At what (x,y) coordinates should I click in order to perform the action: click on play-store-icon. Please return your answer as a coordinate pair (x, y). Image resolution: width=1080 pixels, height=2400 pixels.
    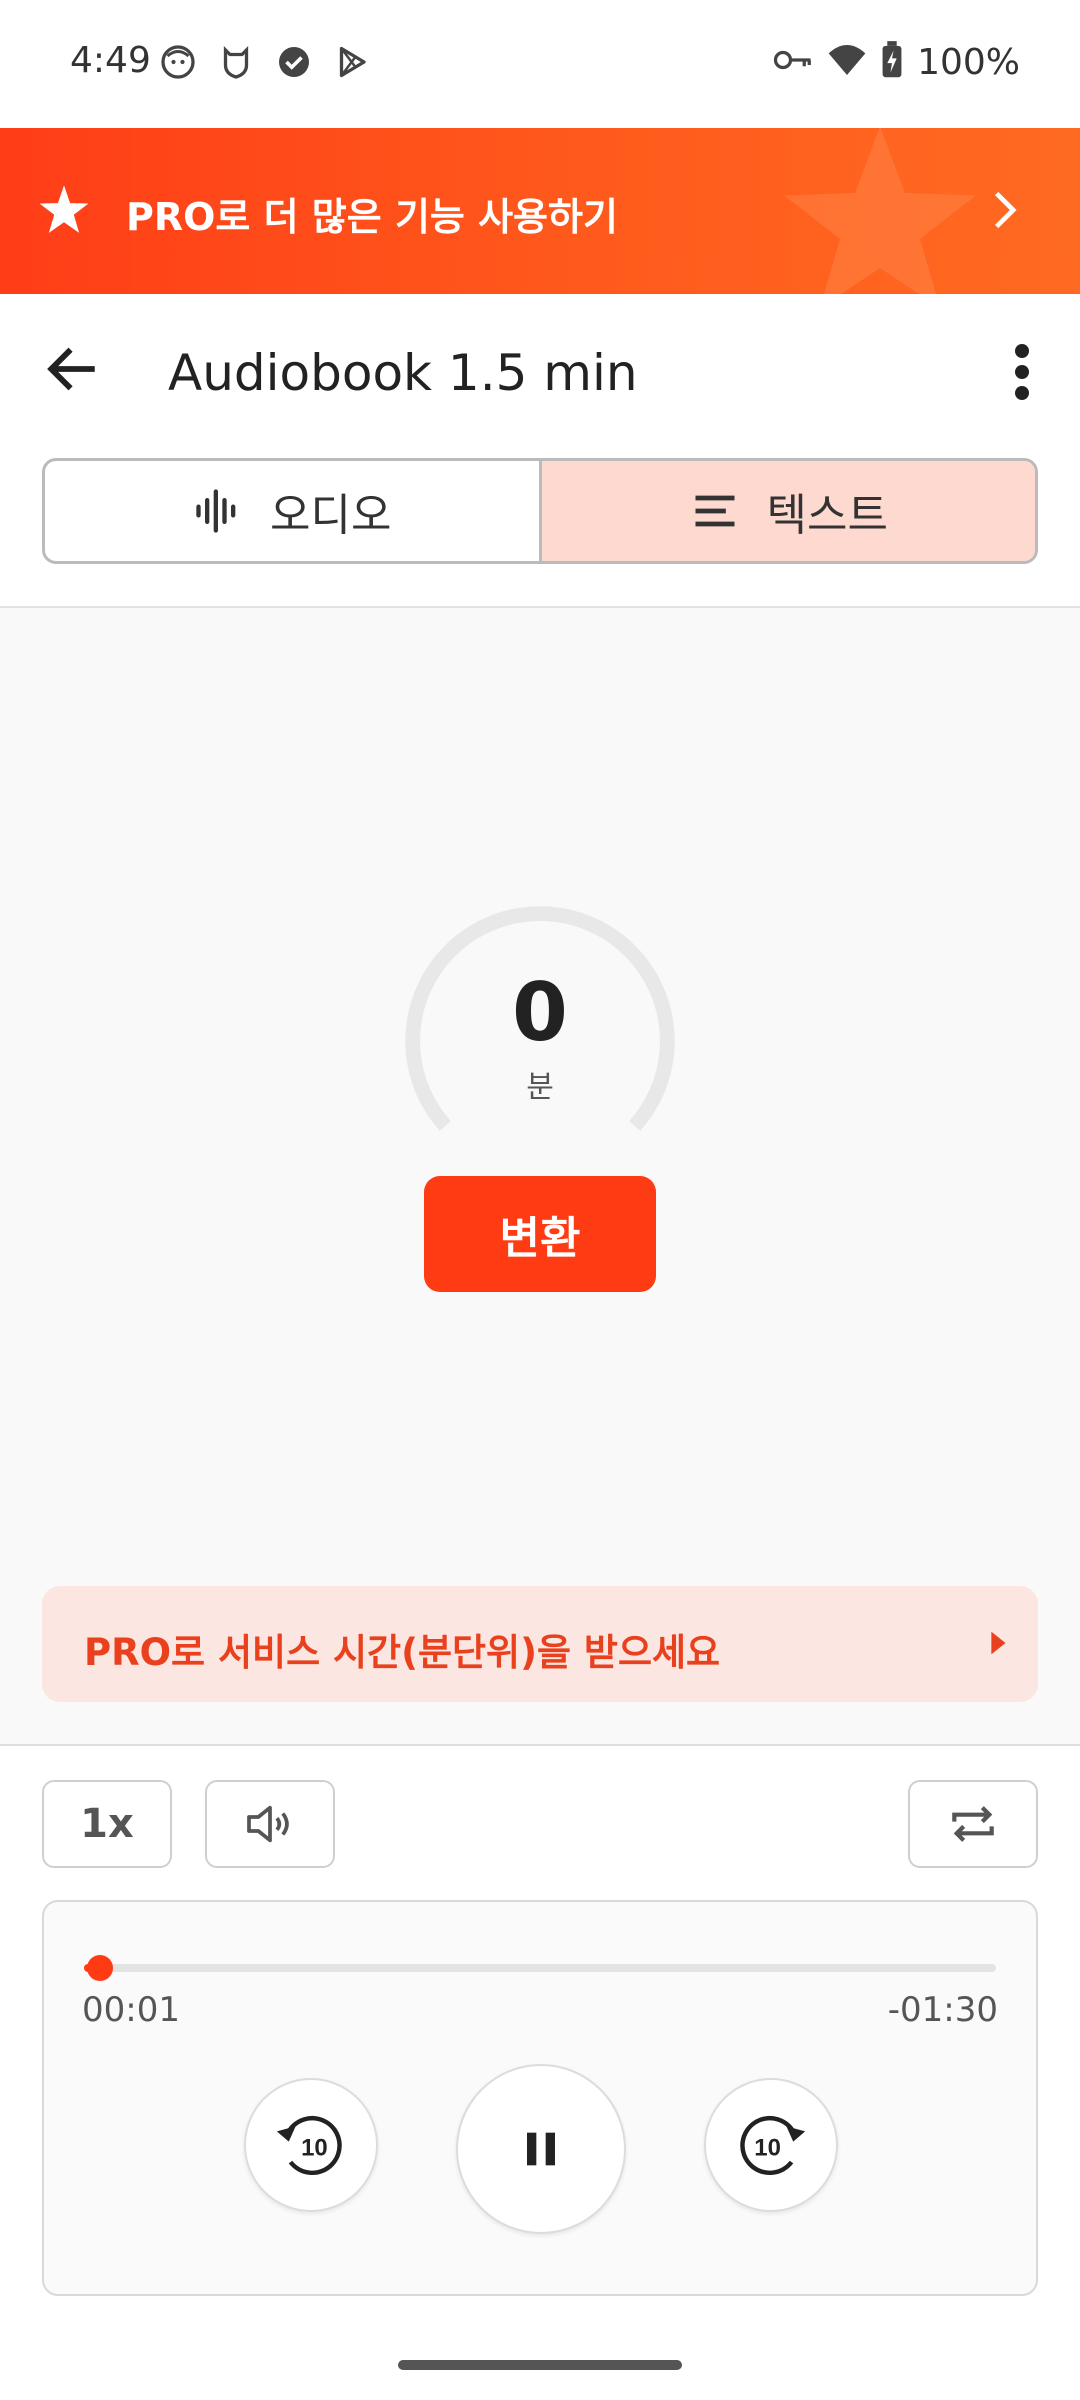
    Looking at the image, I should click on (352, 62).